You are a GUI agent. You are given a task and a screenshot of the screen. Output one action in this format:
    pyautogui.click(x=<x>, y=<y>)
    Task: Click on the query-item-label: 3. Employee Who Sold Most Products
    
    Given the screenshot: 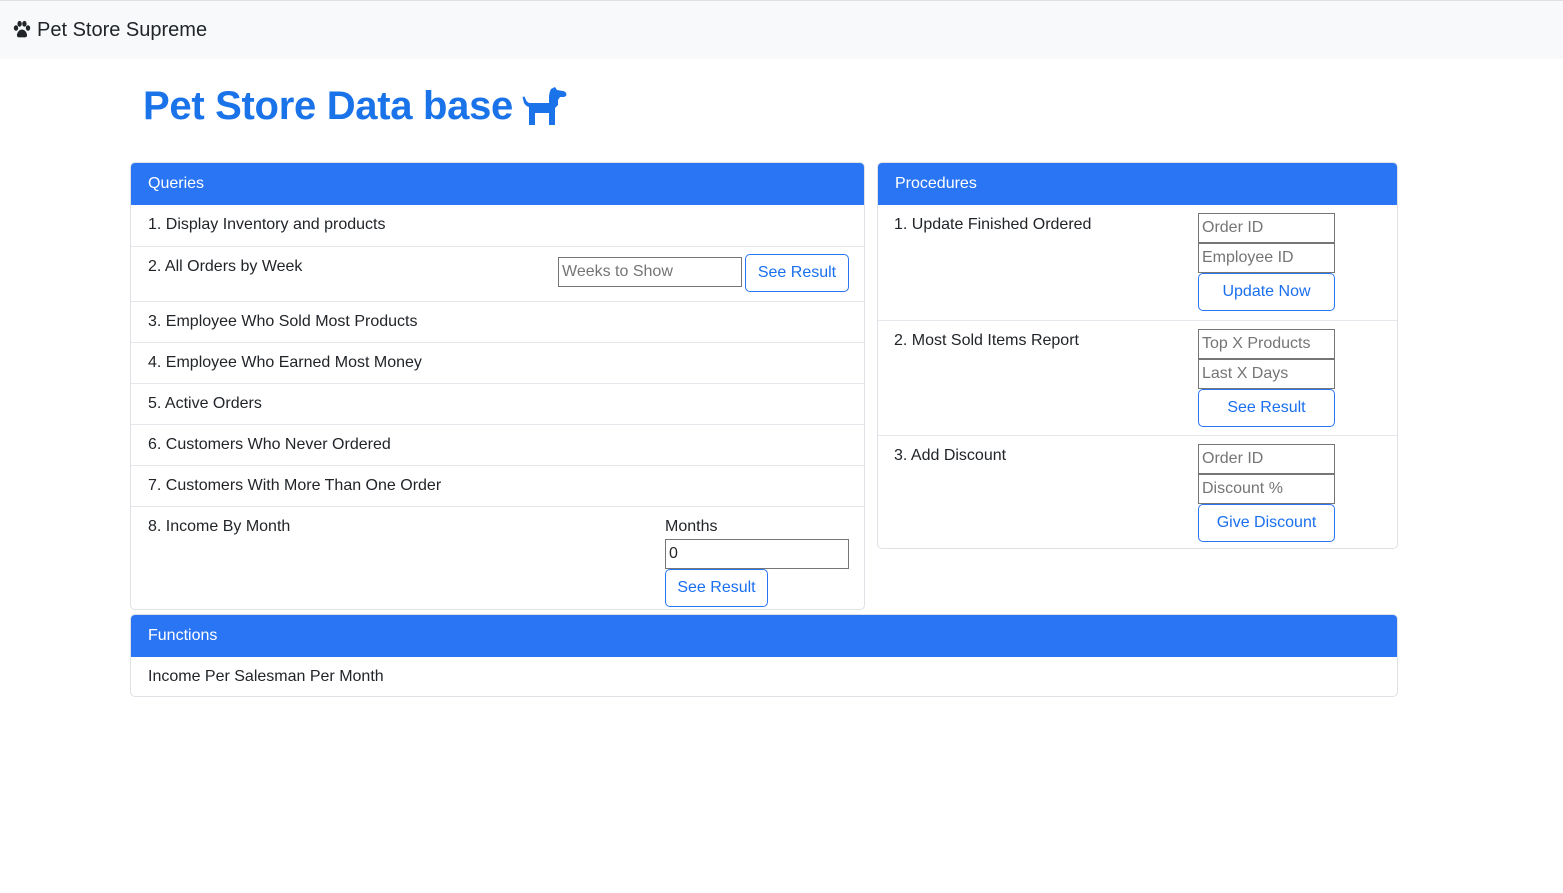 What is the action you would take?
    pyautogui.click(x=283, y=321)
    